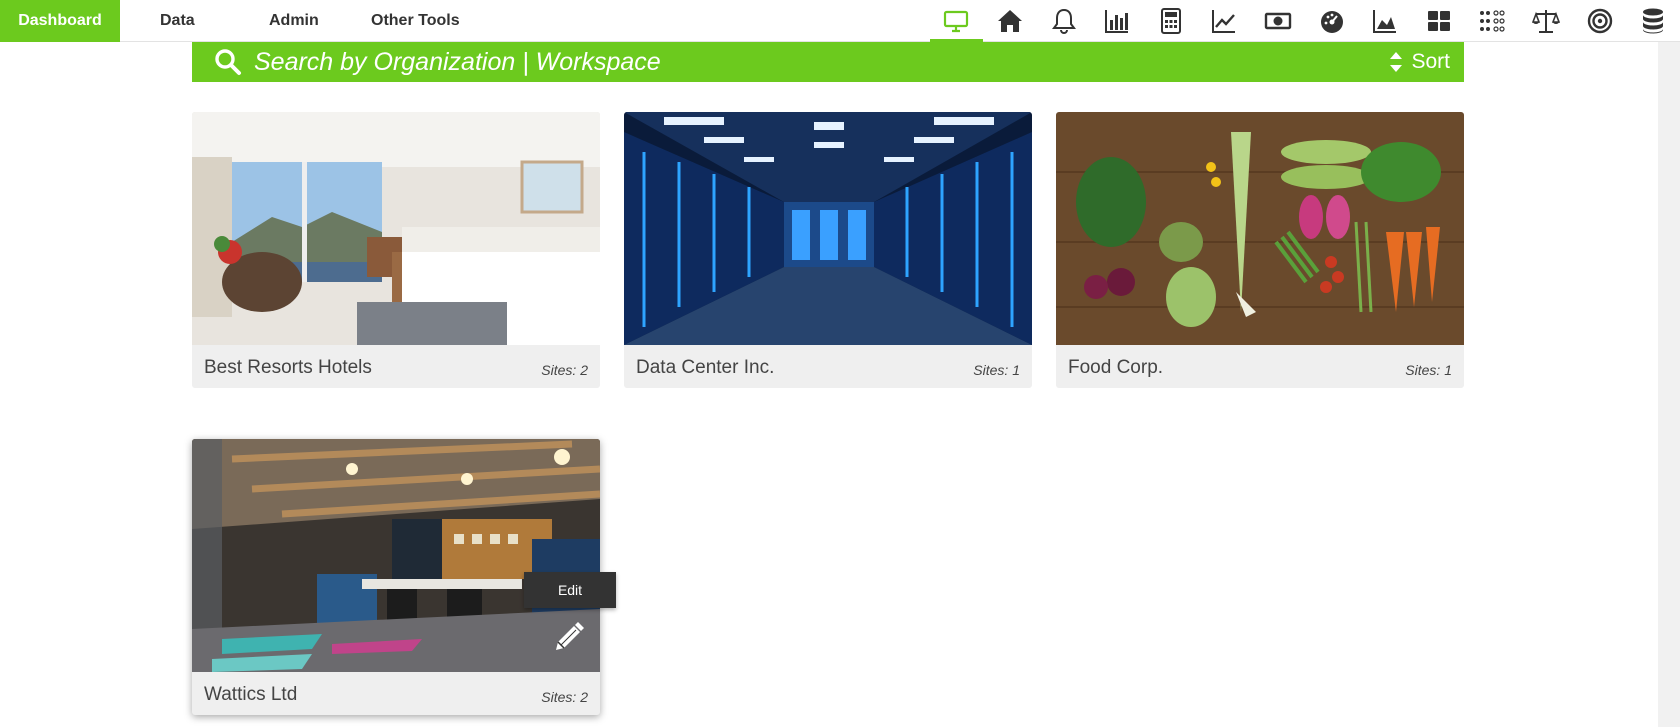  Describe the element at coordinates (457, 62) in the screenshot. I see `search-input: Search by Organization | Workspace` at that location.